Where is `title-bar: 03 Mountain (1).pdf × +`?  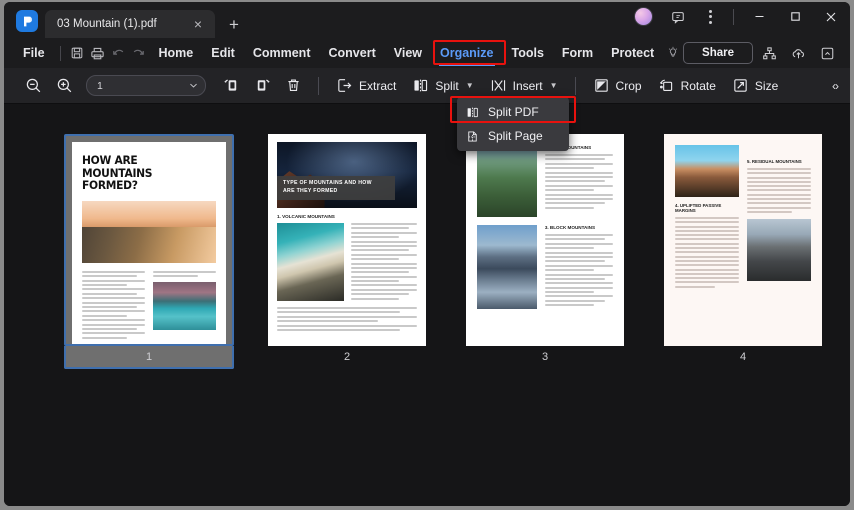
title-bar: 03 Mountain (1).pdf × + is located at coordinates (427, 20).